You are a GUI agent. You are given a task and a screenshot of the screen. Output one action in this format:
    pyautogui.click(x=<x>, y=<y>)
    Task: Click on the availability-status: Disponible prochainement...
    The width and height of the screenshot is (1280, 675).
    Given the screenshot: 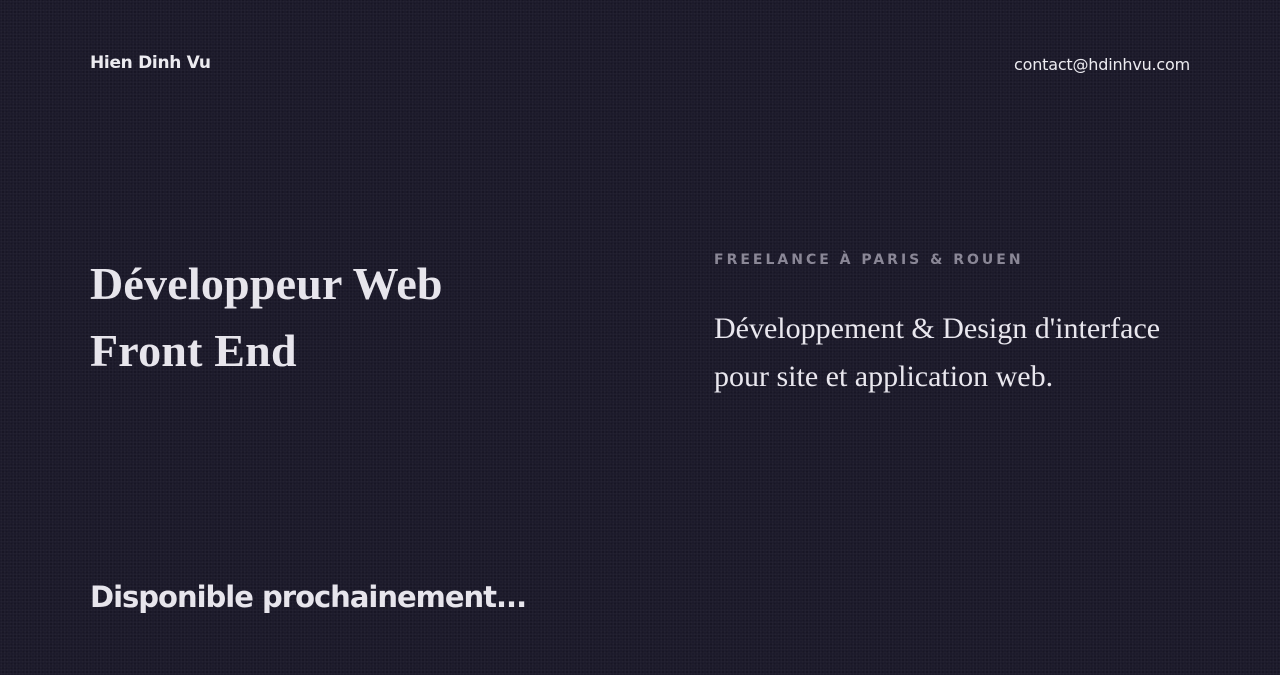 What is the action you would take?
    pyautogui.click(x=308, y=597)
    